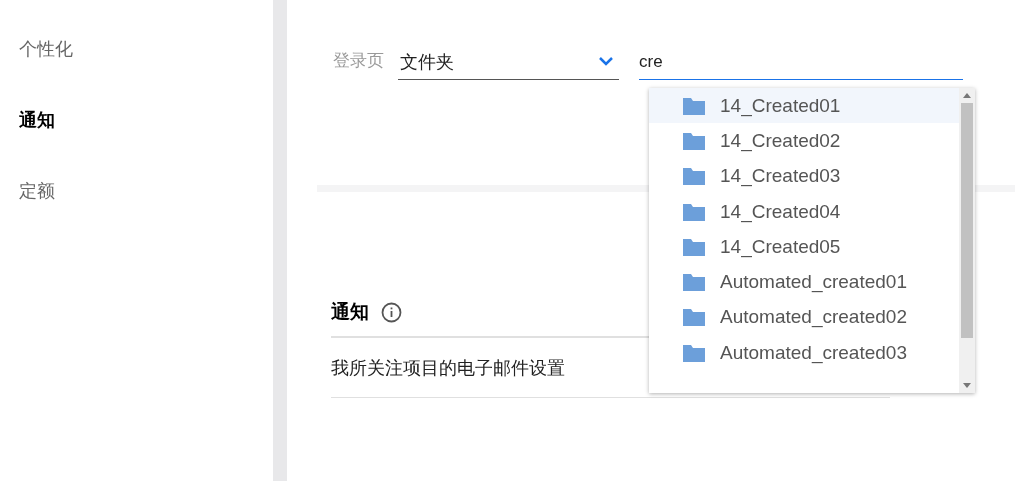 This screenshot has height=481, width=1015. Describe the element at coordinates (967, 240) in the screenshot. I see `scrollbar` at that location.